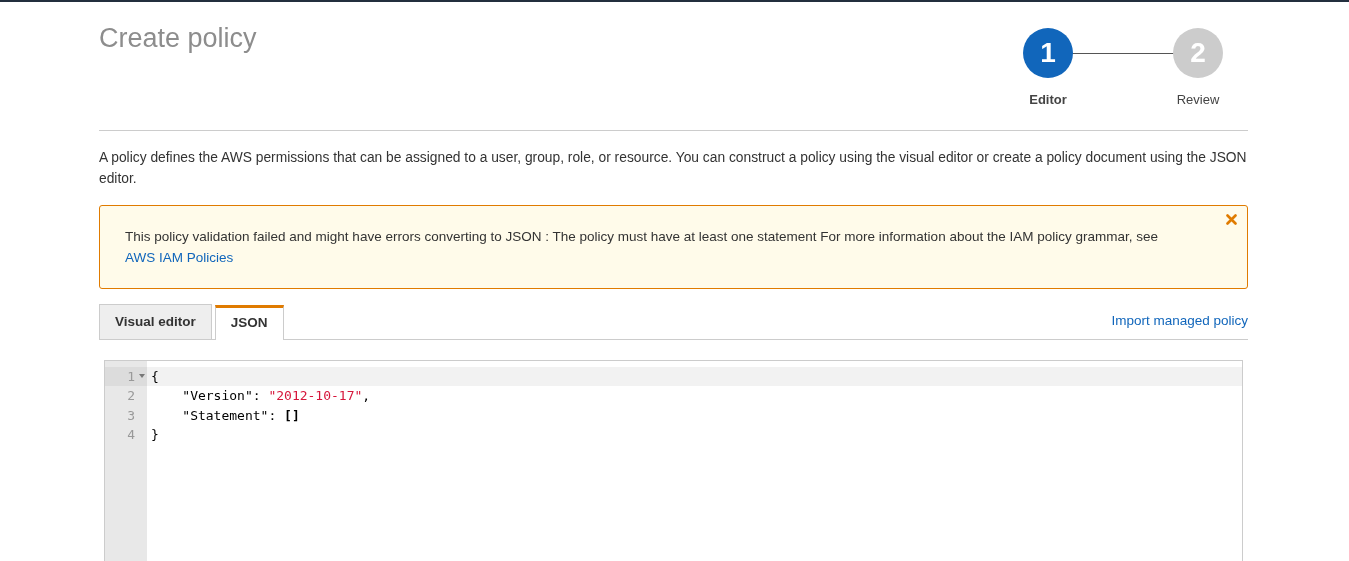 The image size is (1349, 561). What do you see at coordinates (131, 415) in the screenshot?
I see `line-number: 3` at bounding box center [131, 415].